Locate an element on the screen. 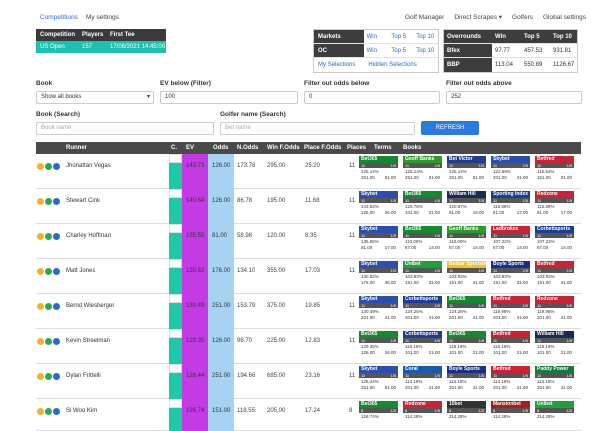  col-runner: Runner is located at coordinates (76, 148).